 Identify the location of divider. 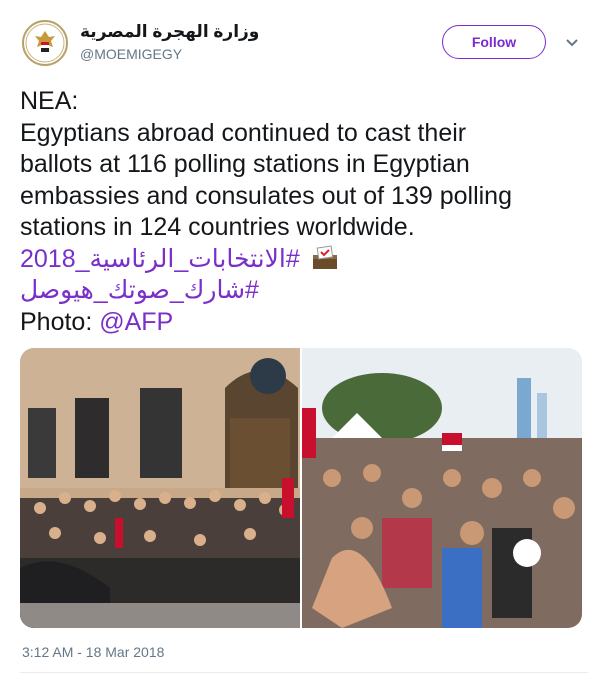
(304, 672).